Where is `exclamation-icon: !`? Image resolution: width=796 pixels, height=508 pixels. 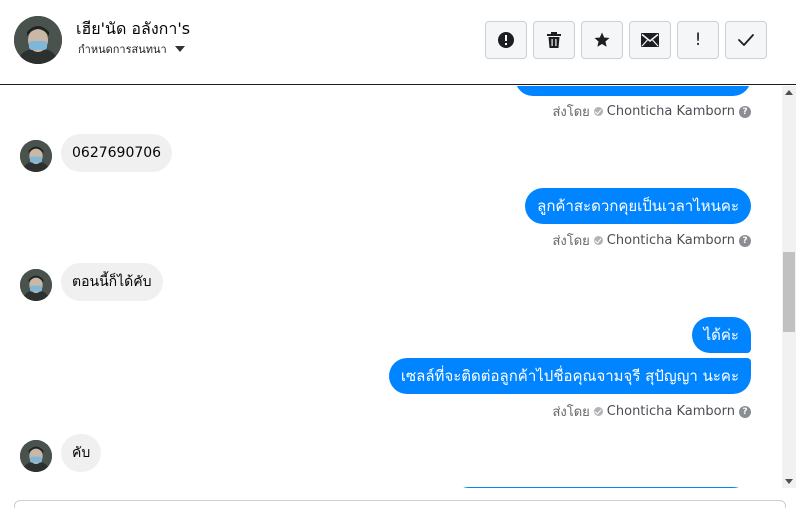
exclamation-icon: ! is located at coordinates (698, 39).